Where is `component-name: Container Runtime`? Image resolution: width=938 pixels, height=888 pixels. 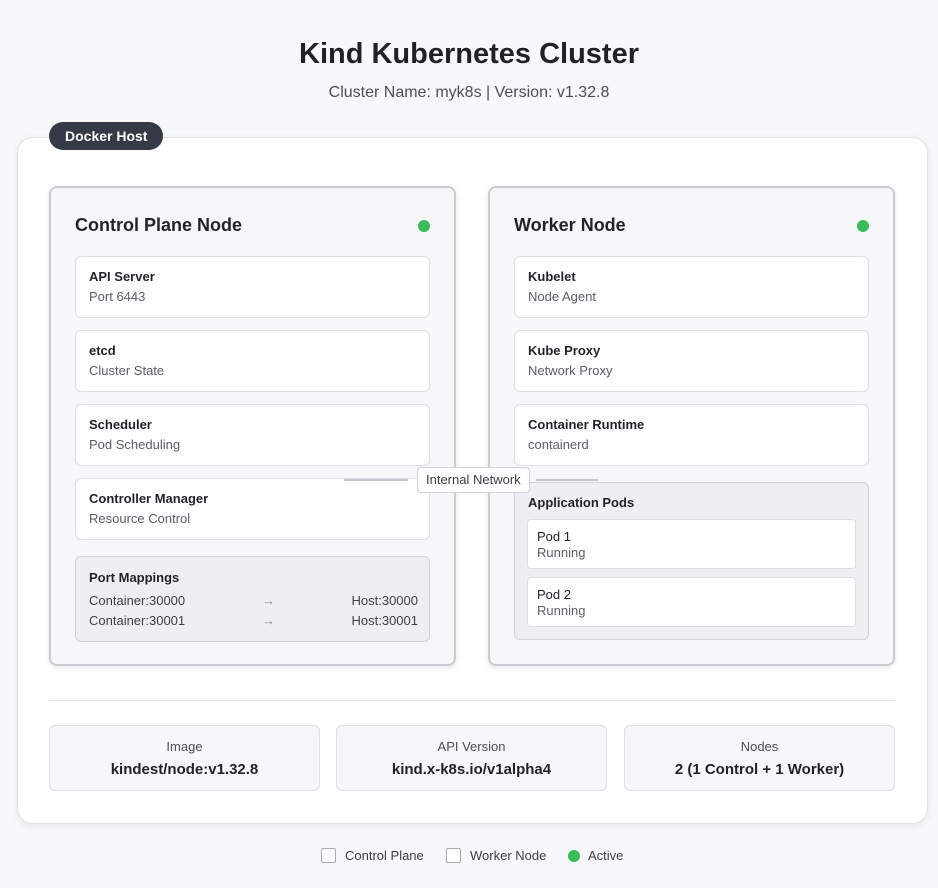 component-name: Container Runtime is located at coordinates (586, 424).